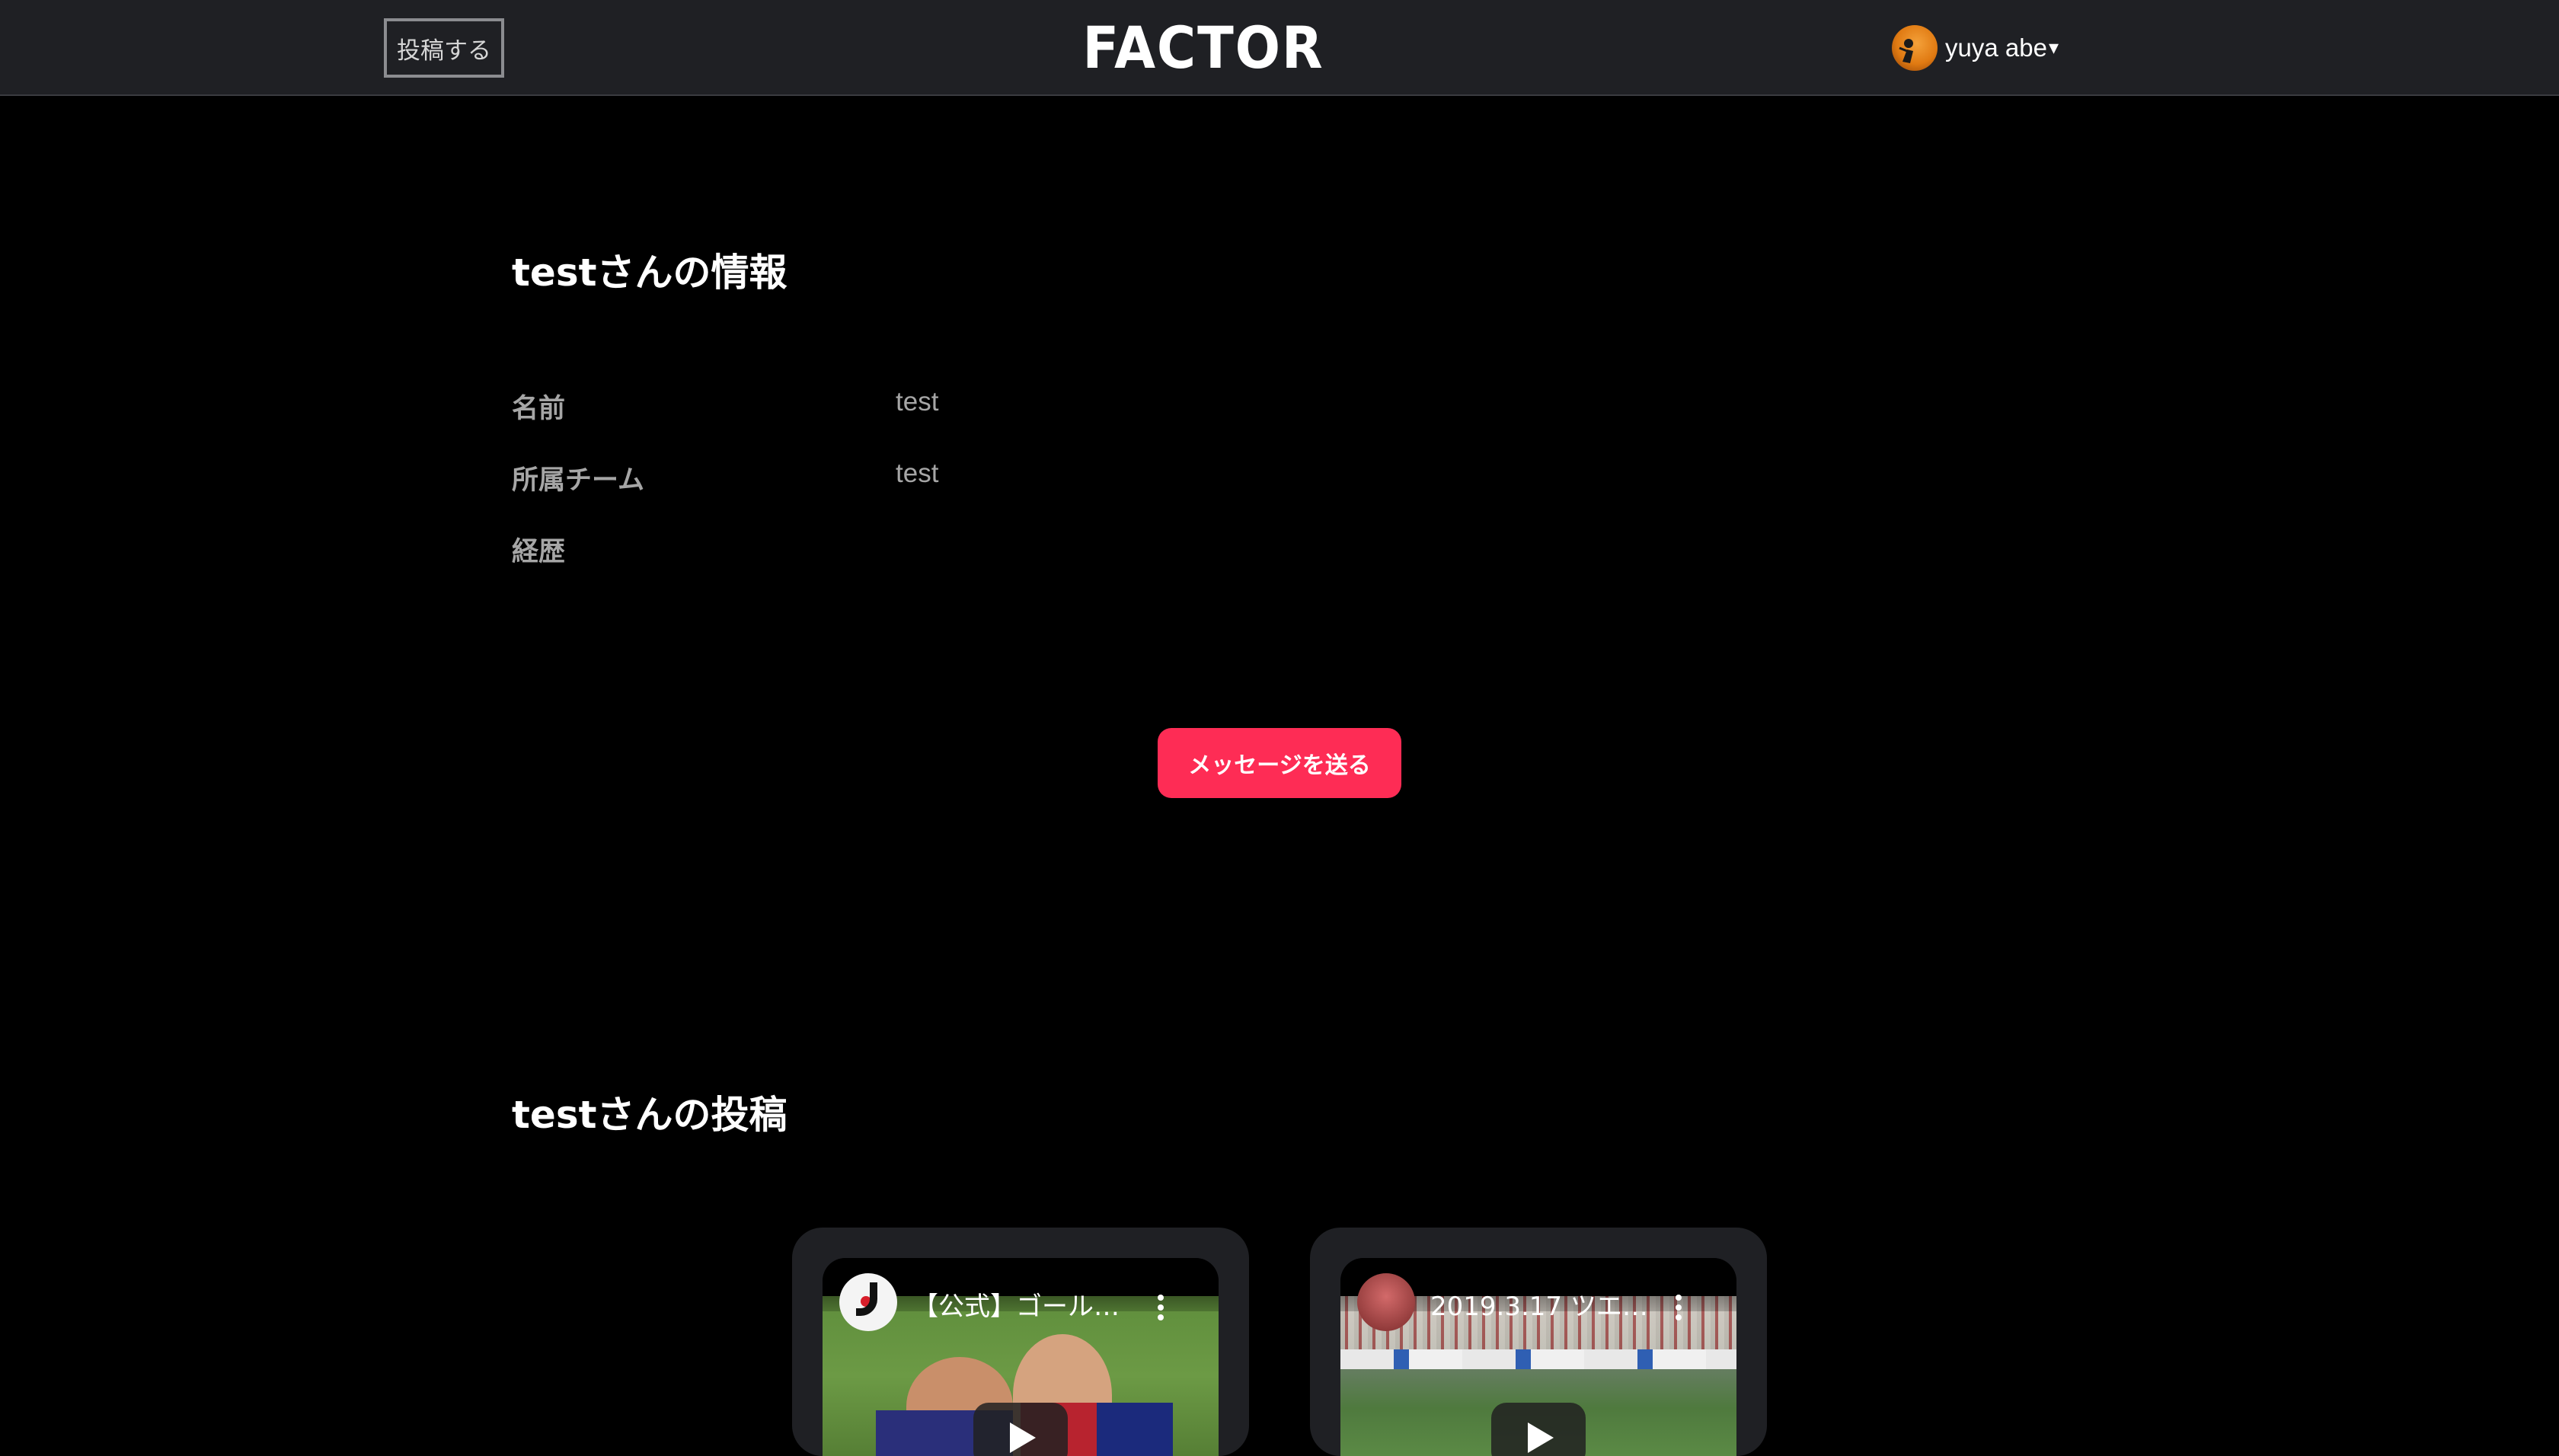 The height and width of the screenshot is (1456, 2559). What do you see at coordinates (1996, 48) in the screenshot?
I see `user-name: yuya abe` at bounding box center [1996, 48].